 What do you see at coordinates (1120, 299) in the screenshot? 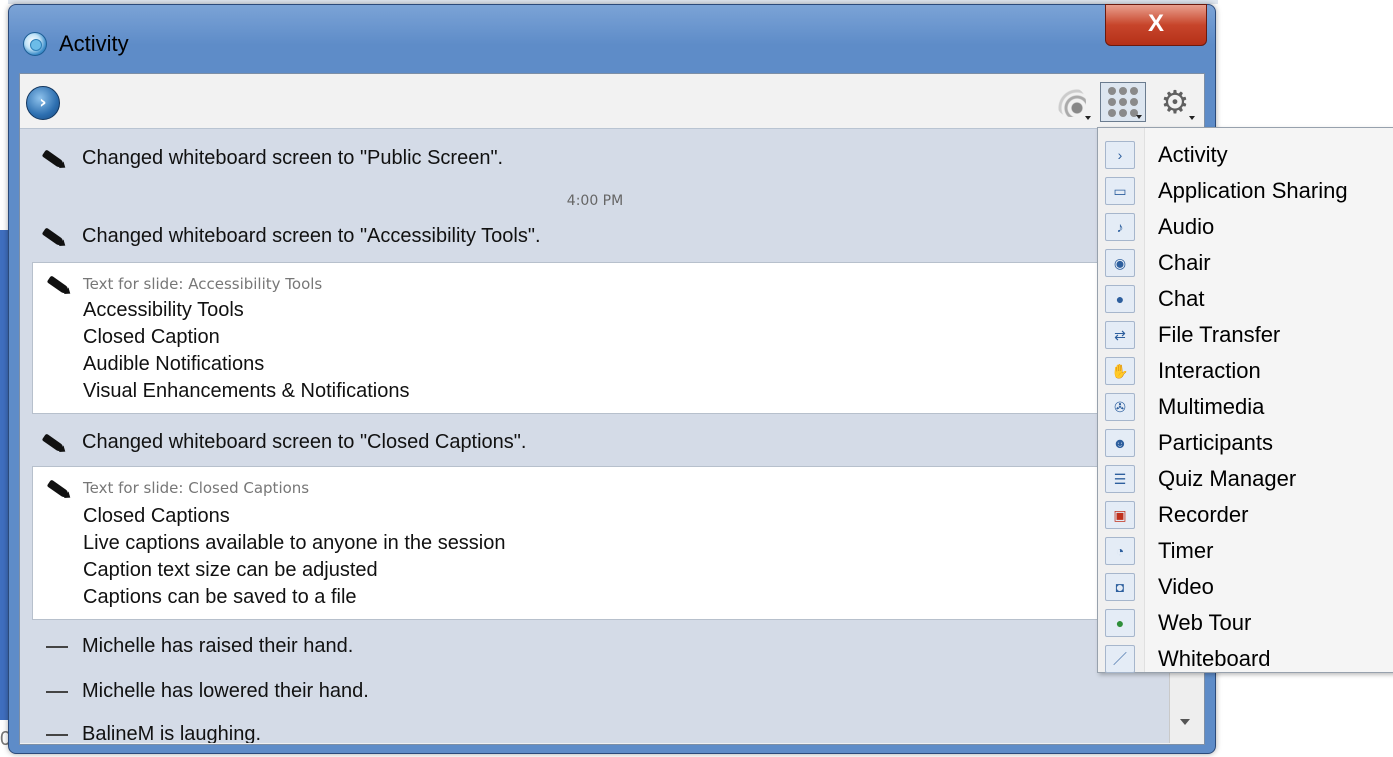
I see `speech-bubble-icon: ●` at bounding box center [1120, 299].